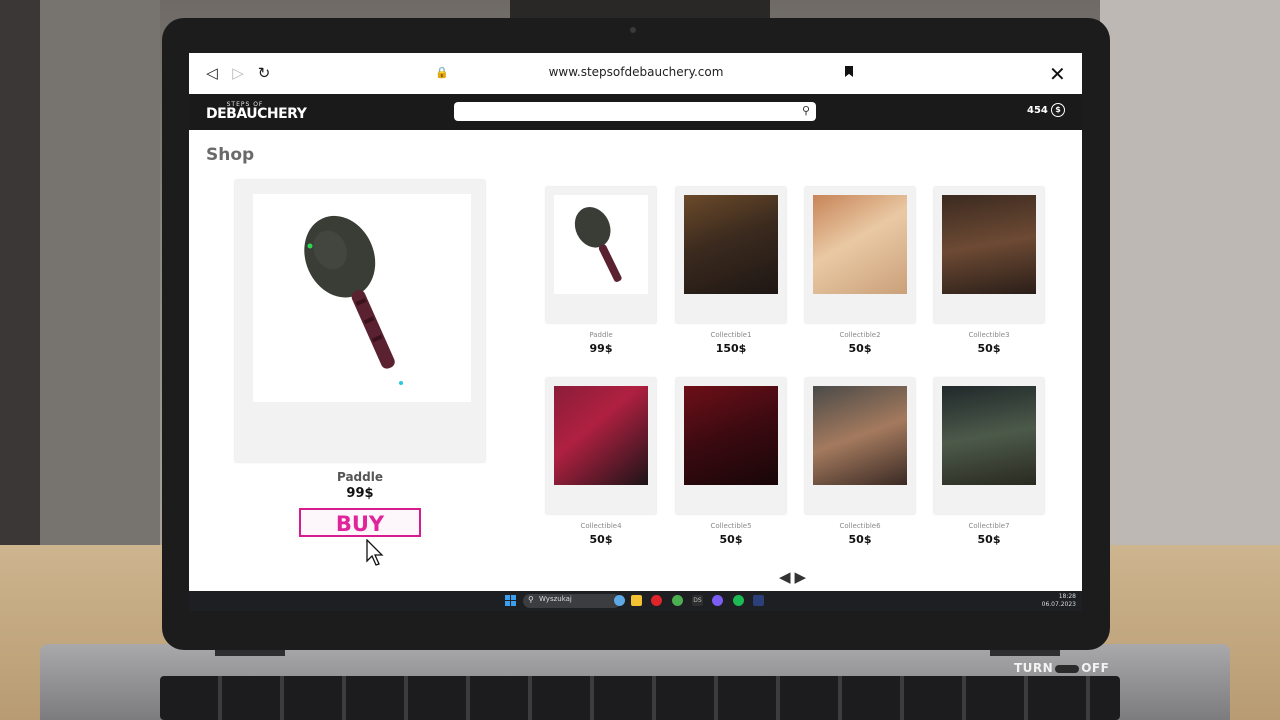 The height and width of the screenshot is (720, 1280). I want to click on taskbar-search-placeholder: Wyszukaj, so click(555, 599).